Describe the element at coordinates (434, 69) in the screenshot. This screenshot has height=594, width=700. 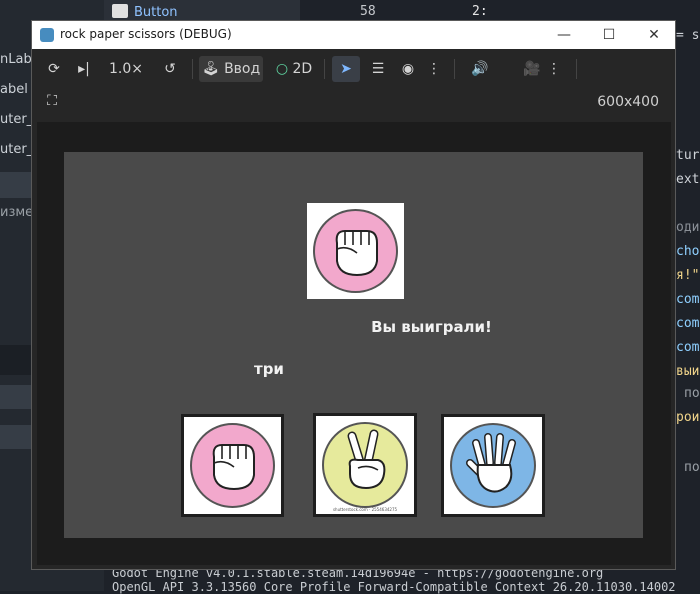
I see `more-options-icon: ⋮` at that location.